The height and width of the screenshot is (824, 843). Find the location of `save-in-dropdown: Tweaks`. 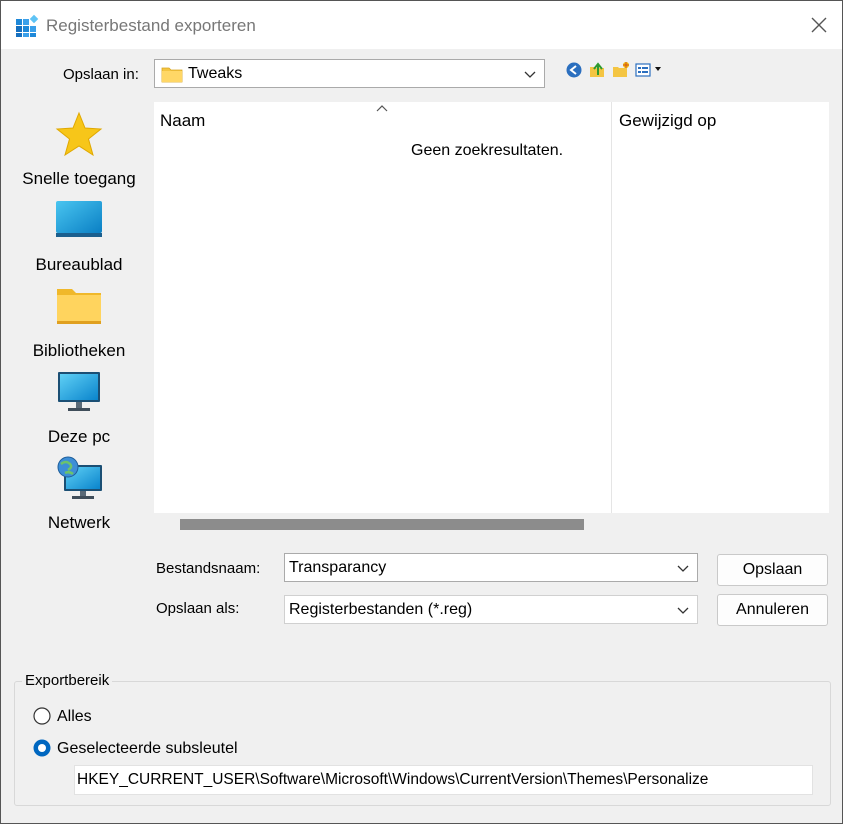

save-in-dropdown: Tweaks is located at coordinates (349, 73).